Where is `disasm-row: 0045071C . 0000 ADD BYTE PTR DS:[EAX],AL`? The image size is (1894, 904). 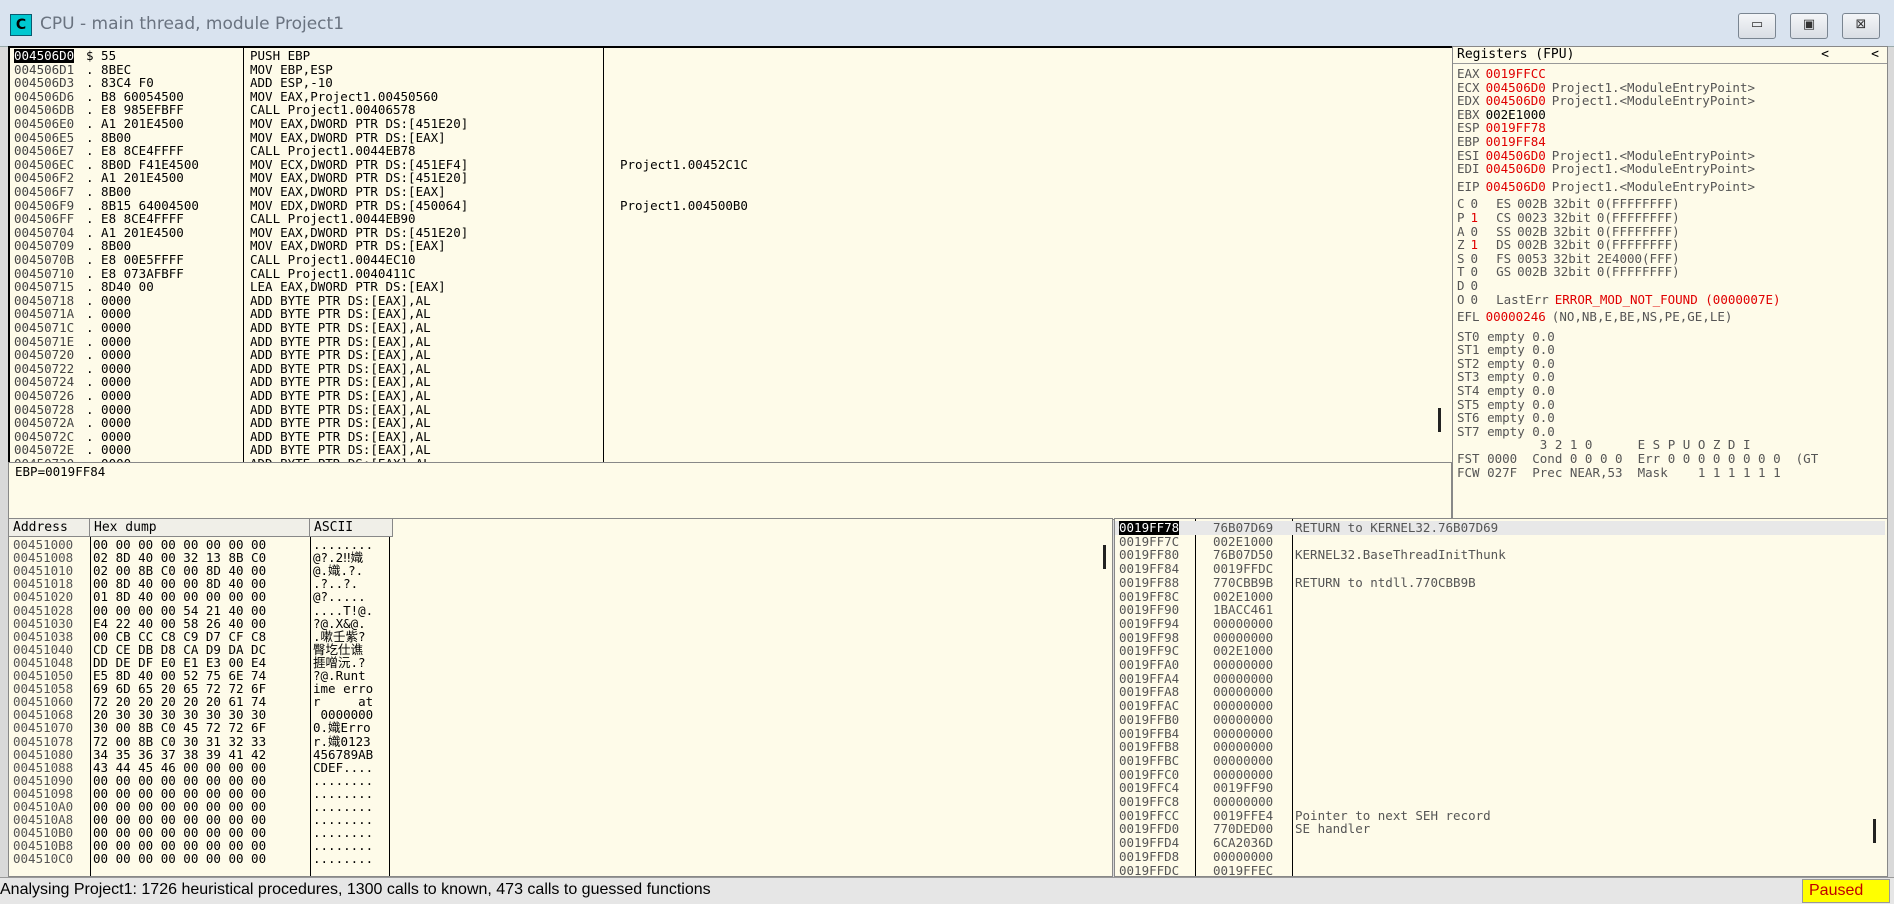 disasm-row: 0045071C . 0000 ADD BYTE PTR DS:[EAX],AL is located at coordinates (730, 328).